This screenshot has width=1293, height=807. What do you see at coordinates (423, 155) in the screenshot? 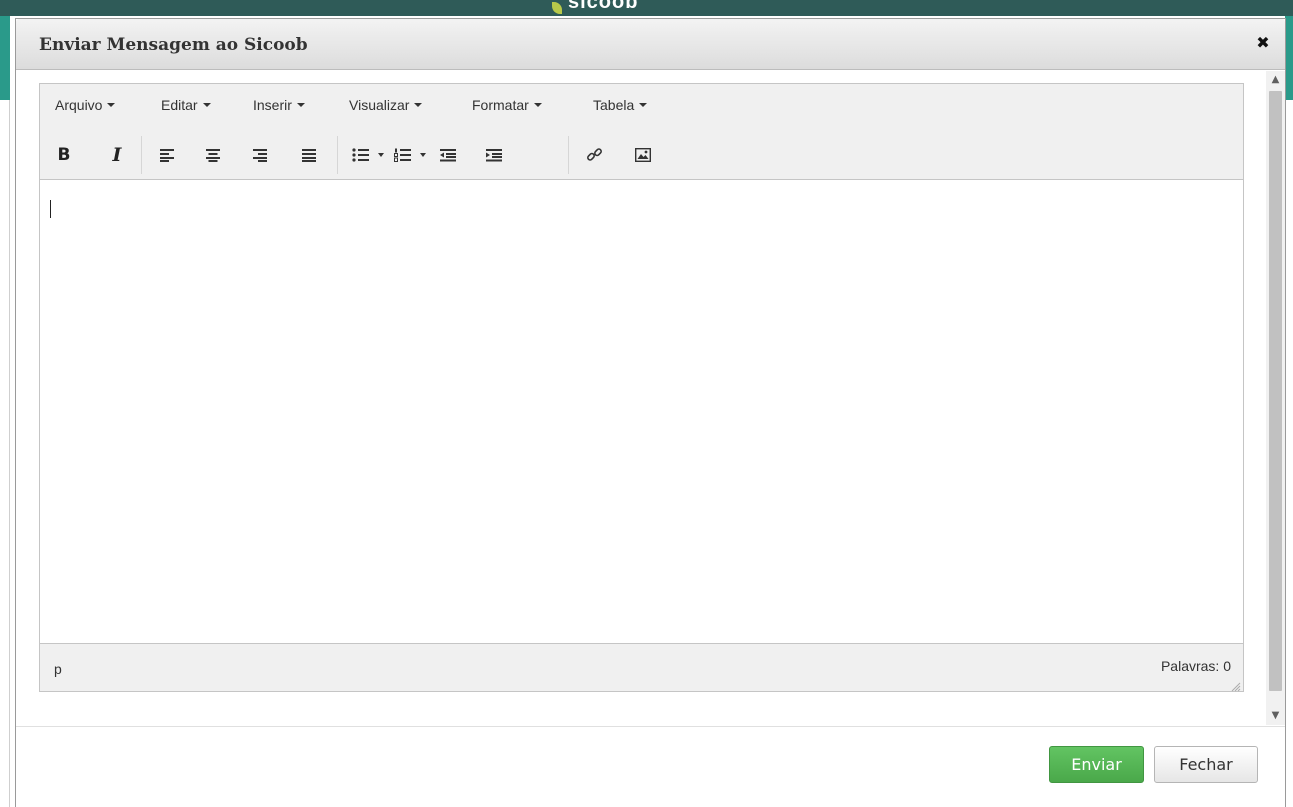
I see `numbered-list-caret-icon` at bounding box center [423, 155].